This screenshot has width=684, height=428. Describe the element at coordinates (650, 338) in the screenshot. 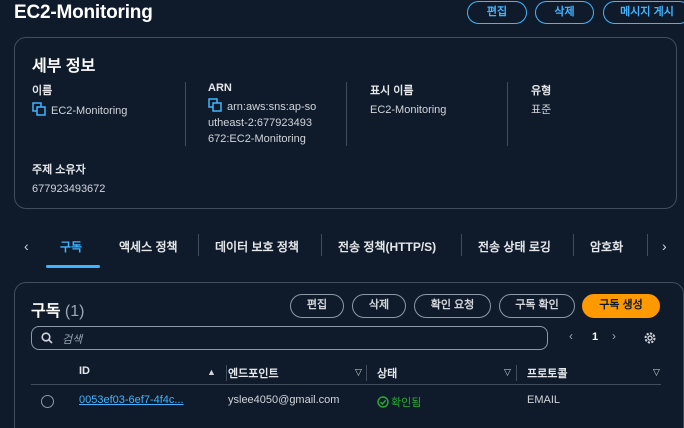

I see `settings-icon` at that location.